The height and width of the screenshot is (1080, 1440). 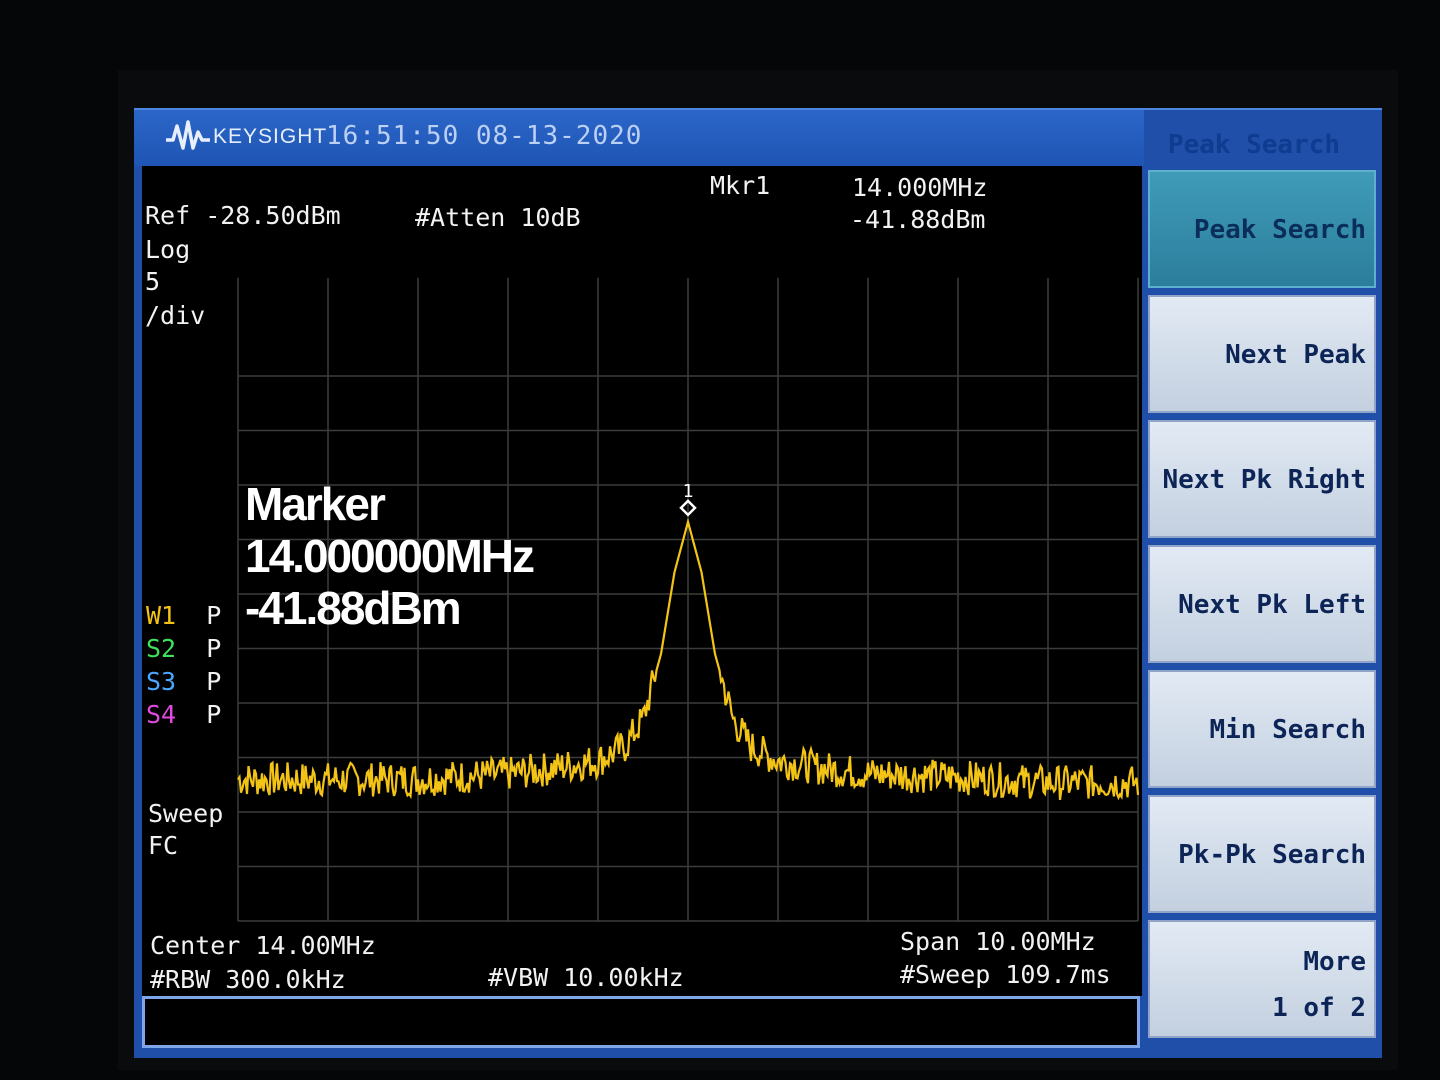 What do you see at coordinates (161, 681) in the screenshot?
I see `trace-id: S3` at bounding box center [161, 681].